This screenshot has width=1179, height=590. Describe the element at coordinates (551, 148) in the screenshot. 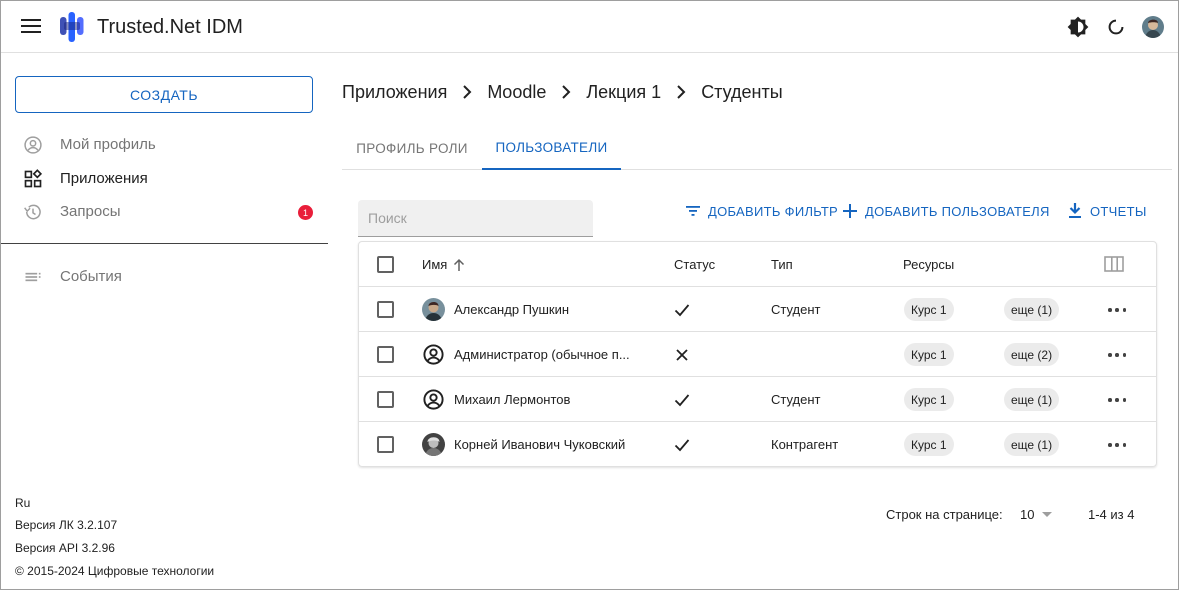

I see `tab-users: ПОЛЬЗОВАТЕЛИ` at that location.